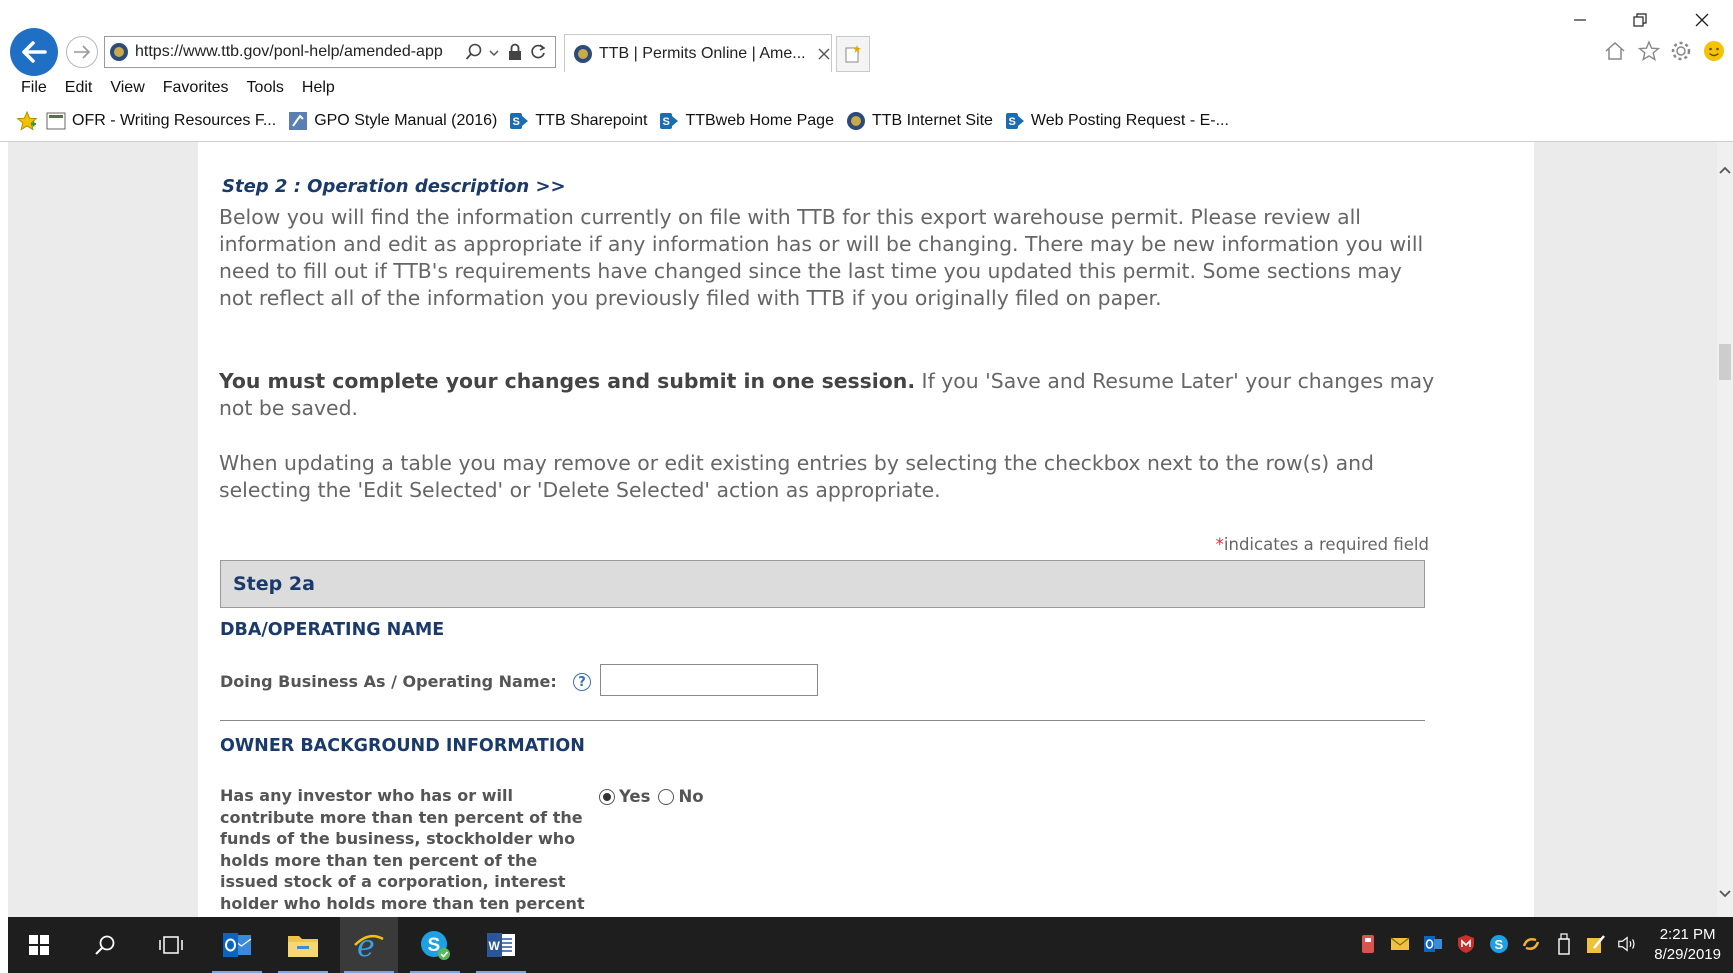 The image size is (1733, 973). I want to click on close-tab-icon, so click(824, 54).